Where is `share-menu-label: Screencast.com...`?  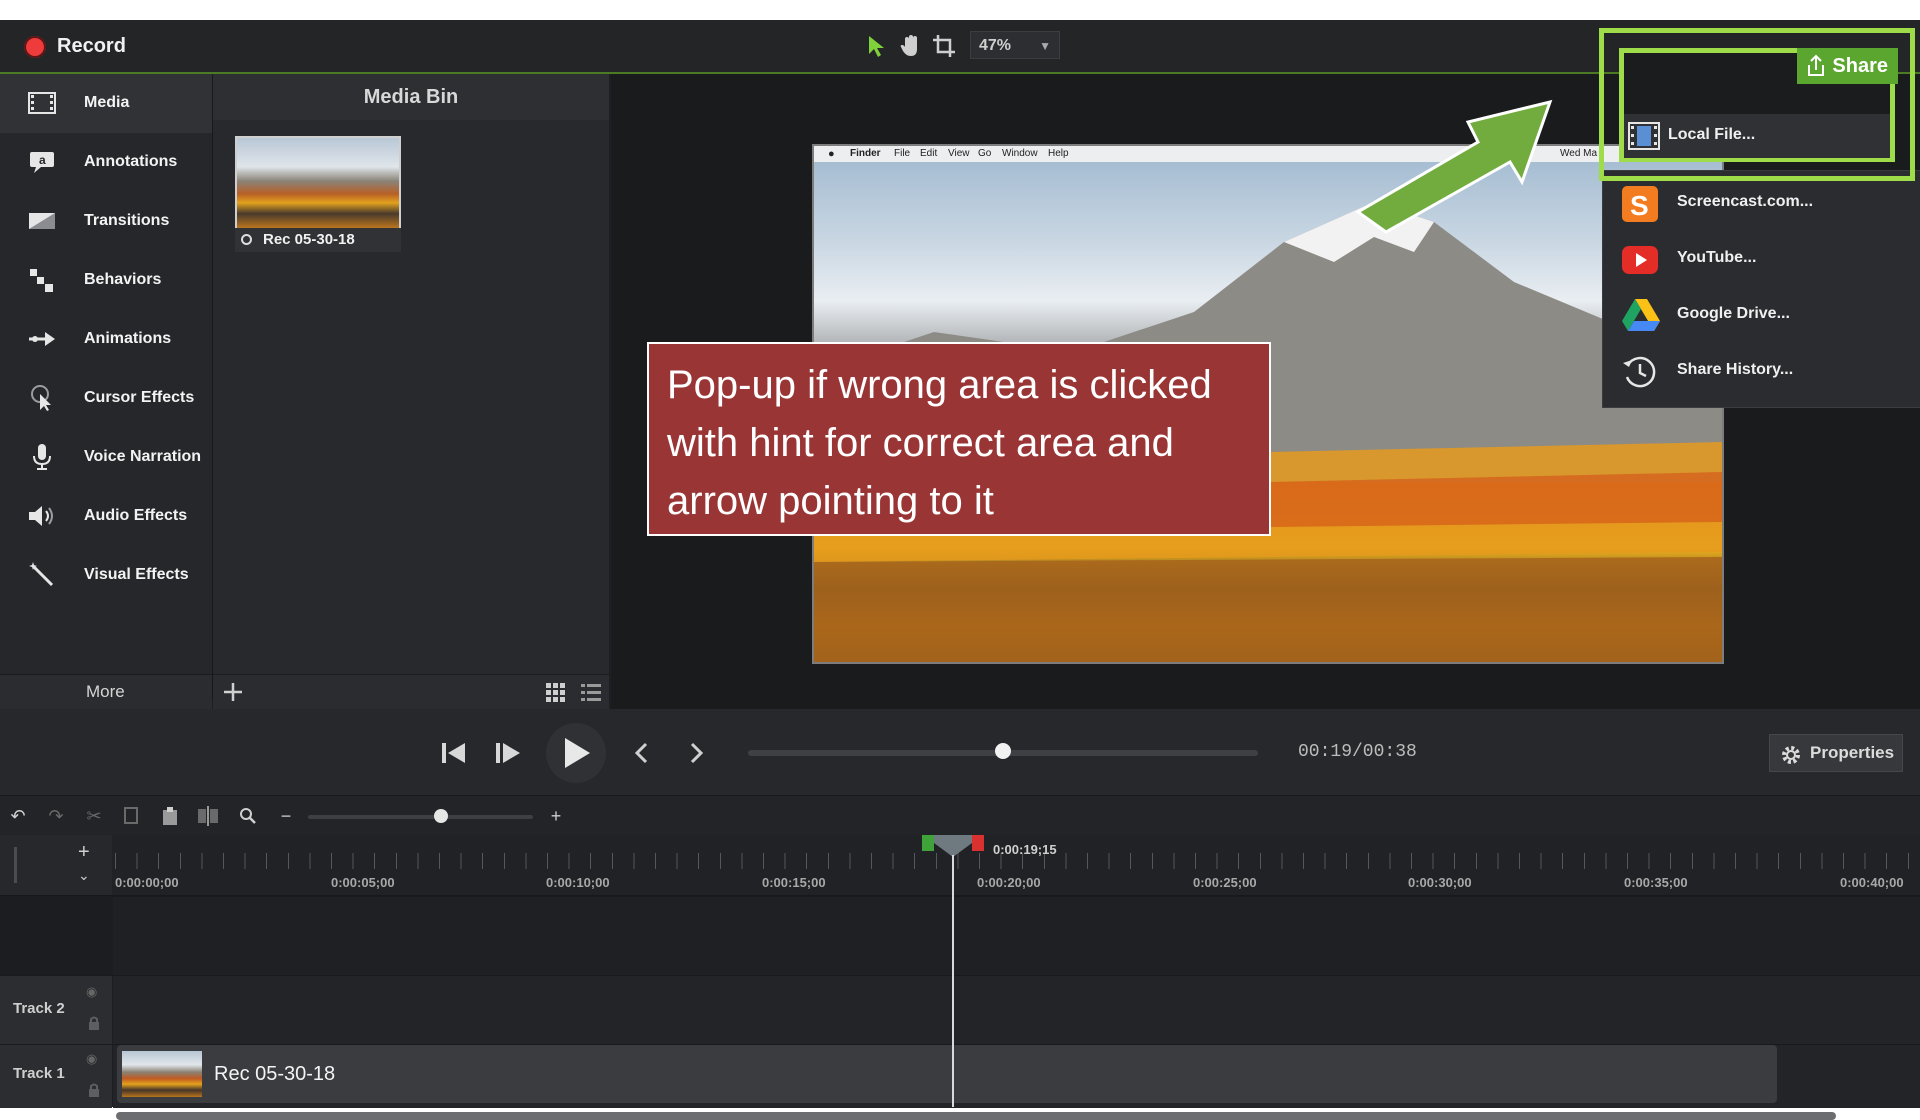
share-menu-label: Screencast.com... is located at coordinates (1745, 201).